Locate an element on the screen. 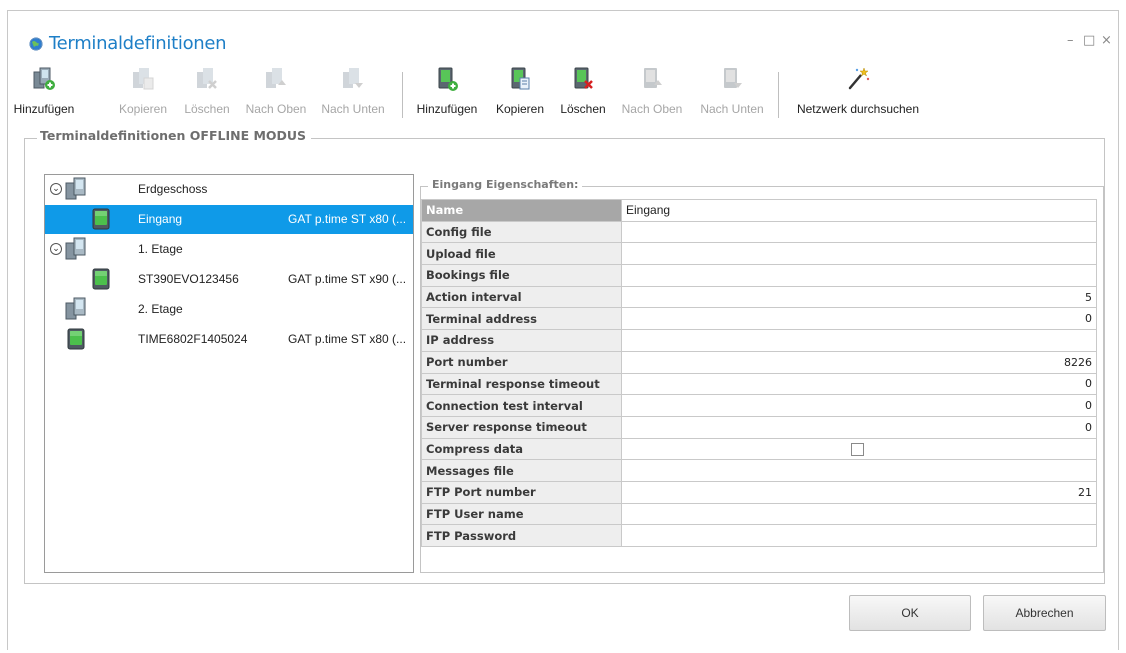 This screenshot has width=1126, height=653. property-row-config-file: Config file is located at coordinates (759, 232).